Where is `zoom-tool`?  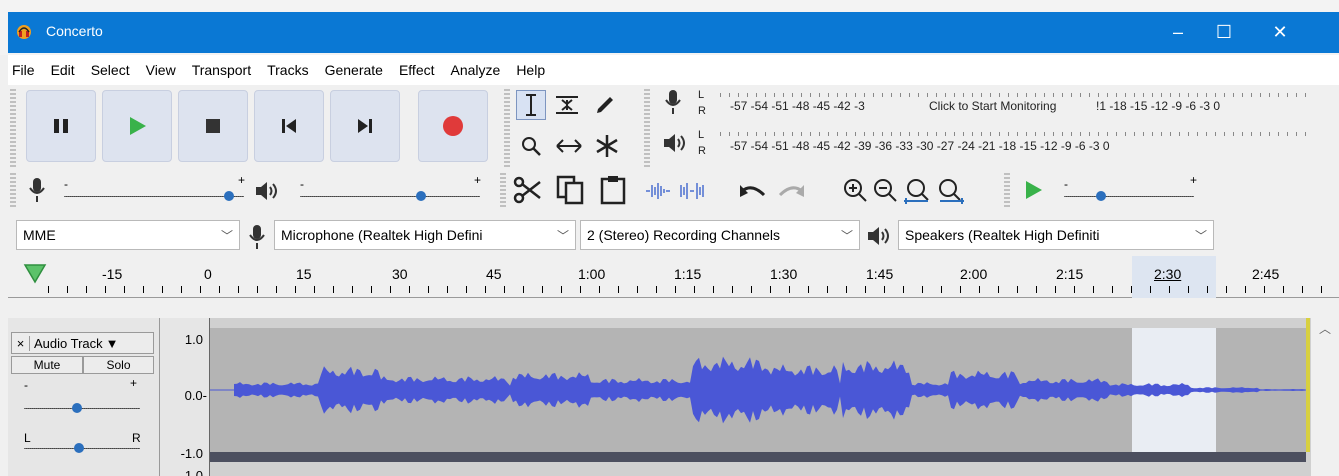
zoom-tool is located at coordinates (531, 146).